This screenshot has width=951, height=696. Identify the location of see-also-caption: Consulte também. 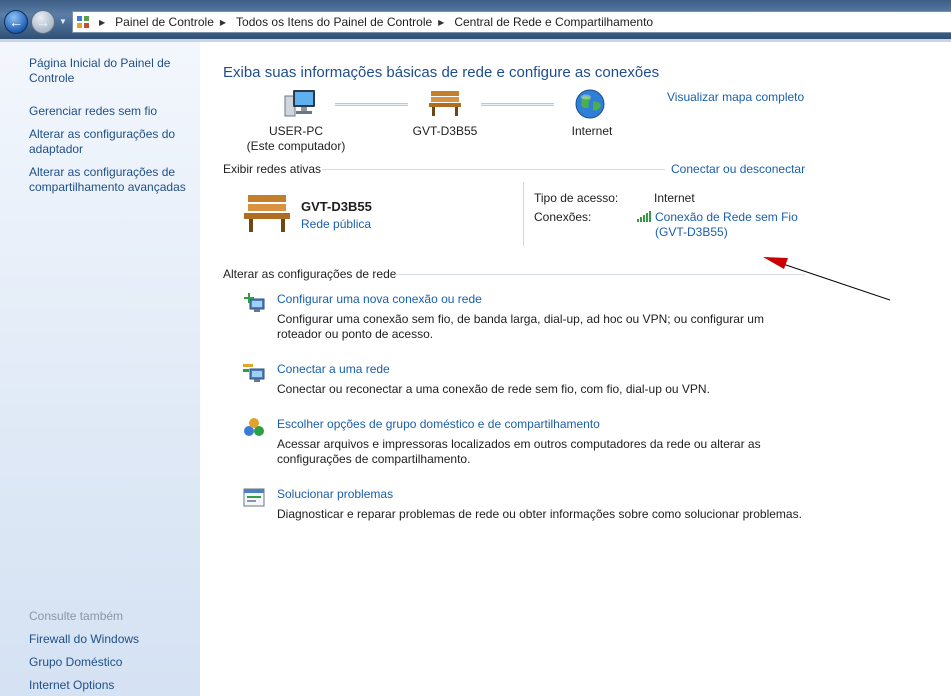
(76, 616).